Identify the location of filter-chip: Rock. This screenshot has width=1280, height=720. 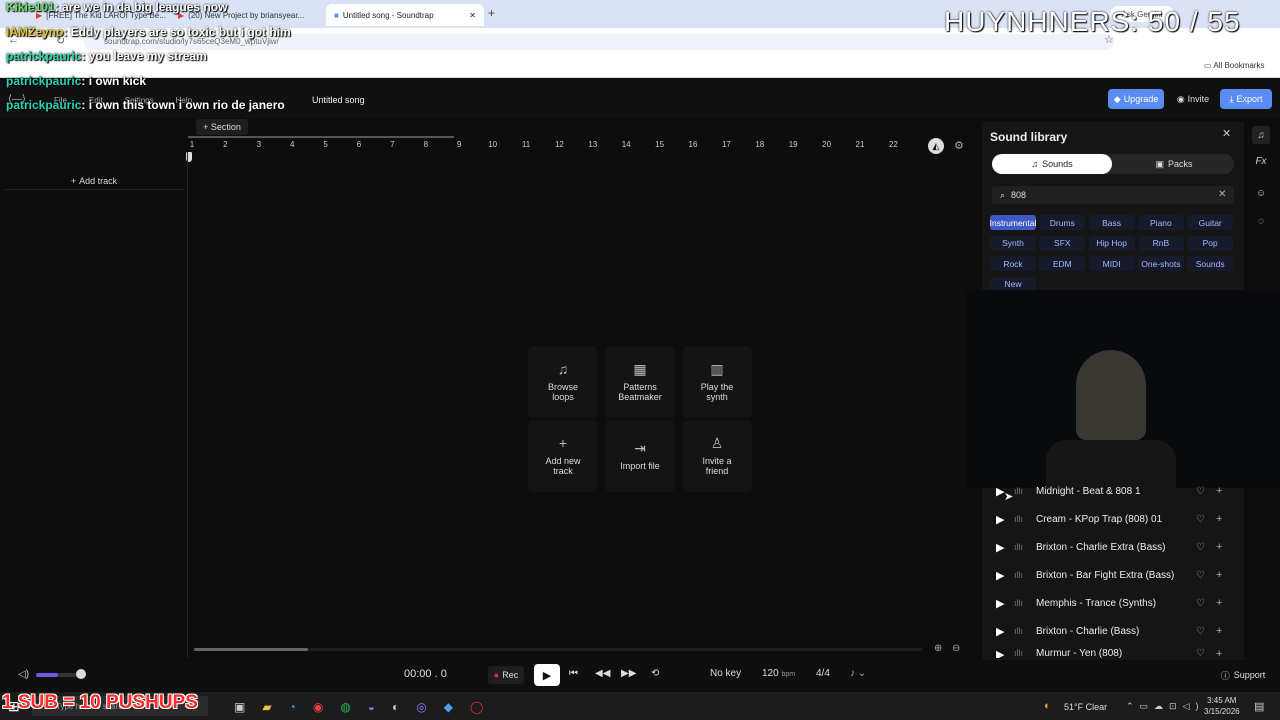
(1013, 263).